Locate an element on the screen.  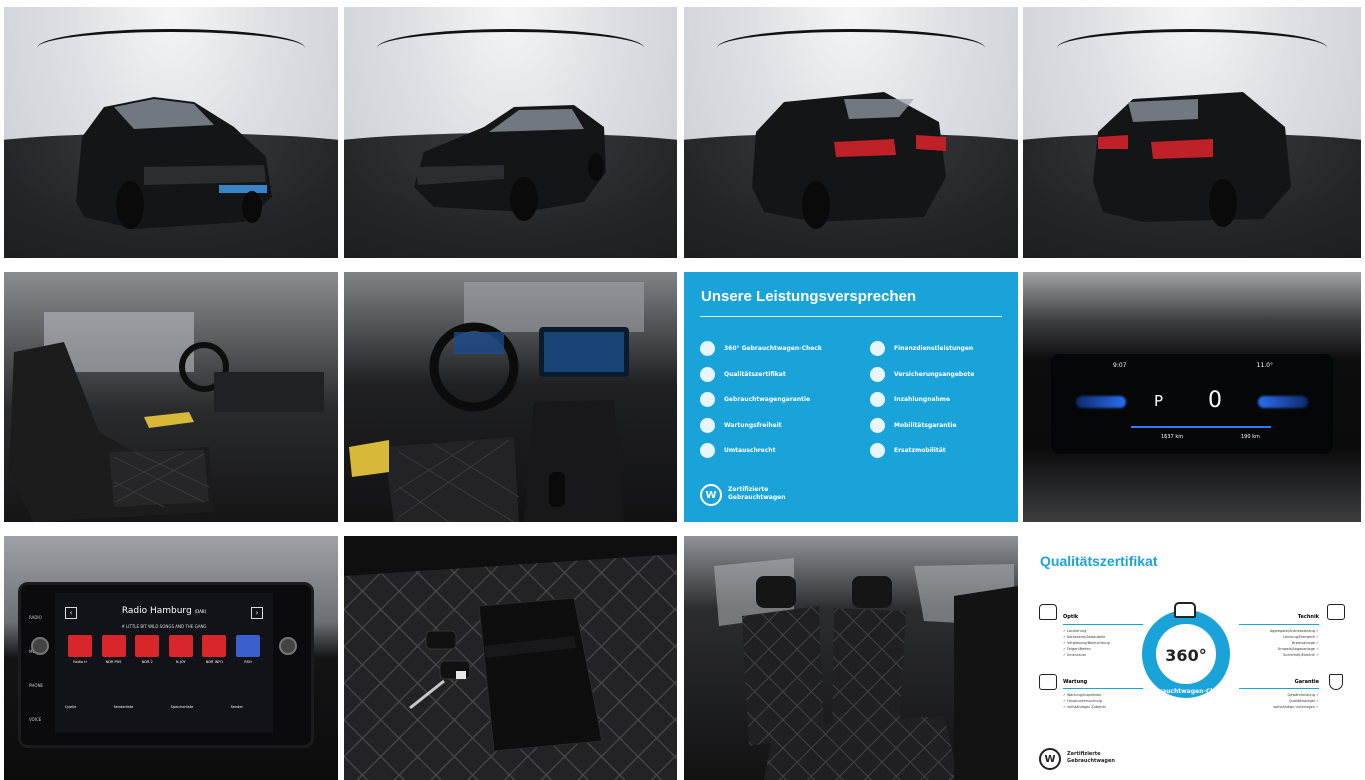
radio-menu-item: RADIO is located at coordinates (42, 618).